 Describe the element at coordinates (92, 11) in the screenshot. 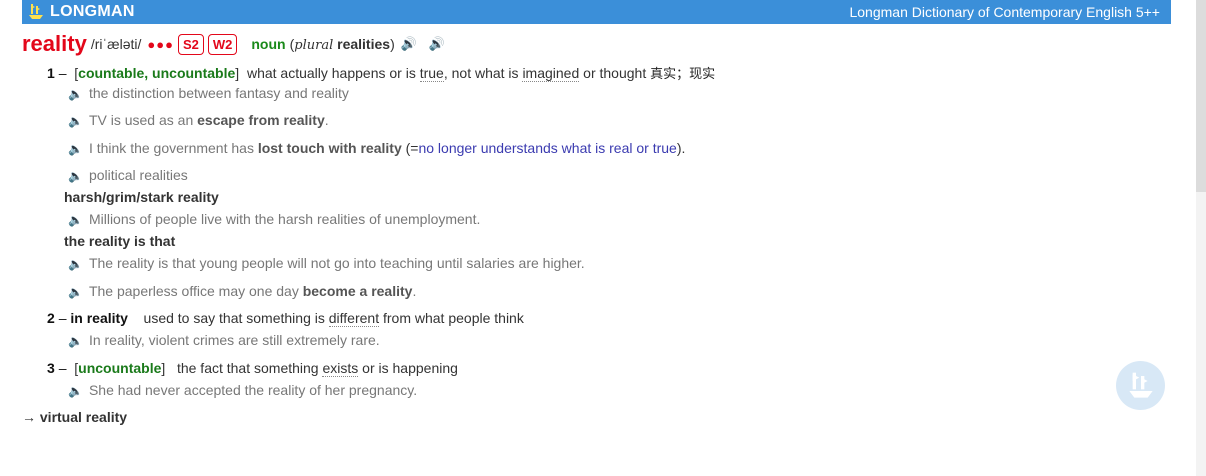

I see `brand-name: LONGMAN` at that location.